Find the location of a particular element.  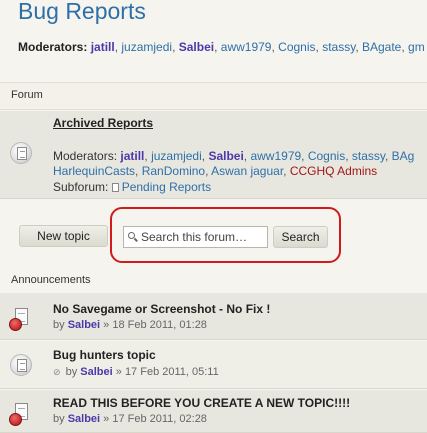

forum-header-bar is located at coordinates (213, 96).